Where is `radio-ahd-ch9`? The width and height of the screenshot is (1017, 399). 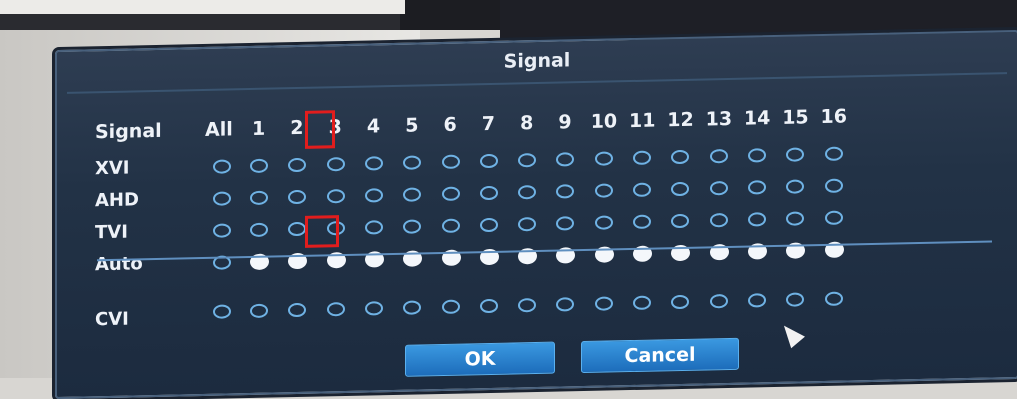
radio-ahd-ch9 is located at coordinates (565, 191).